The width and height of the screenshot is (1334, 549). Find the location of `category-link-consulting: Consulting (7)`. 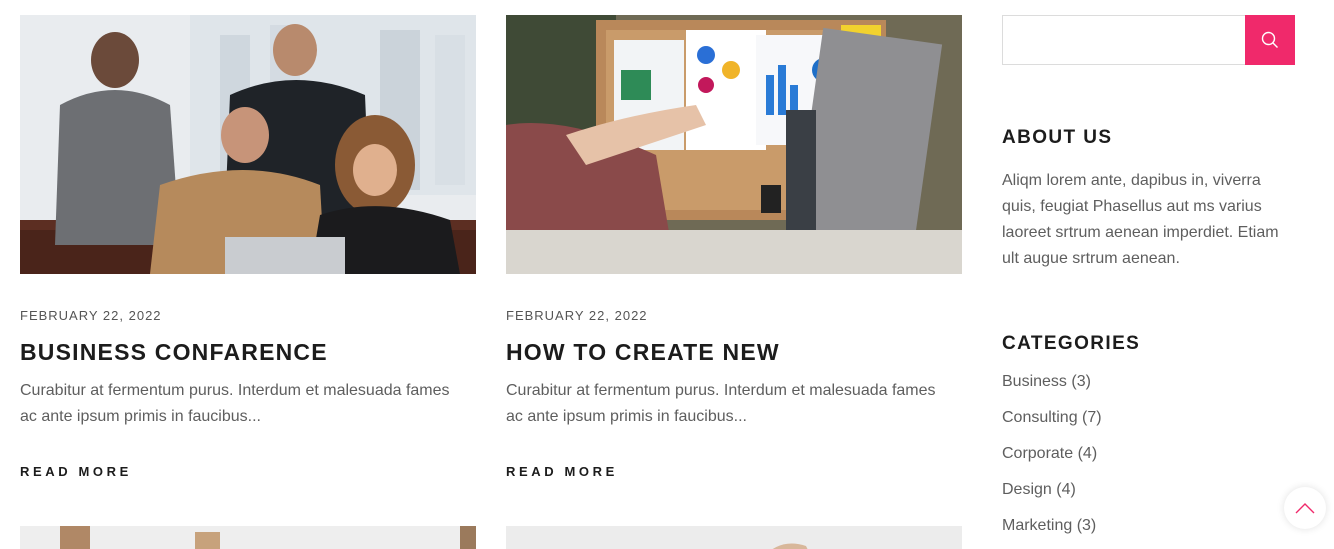

category-link-consulting: Consulting (7) is located at coordinates (1052, 417).